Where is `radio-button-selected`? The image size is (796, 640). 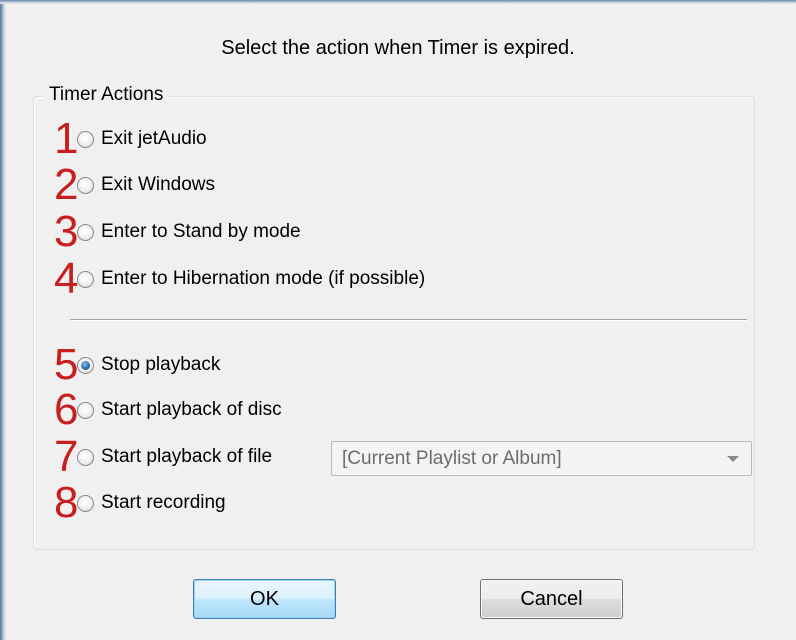
radio-button-selected is located at coordinates (85, 365).